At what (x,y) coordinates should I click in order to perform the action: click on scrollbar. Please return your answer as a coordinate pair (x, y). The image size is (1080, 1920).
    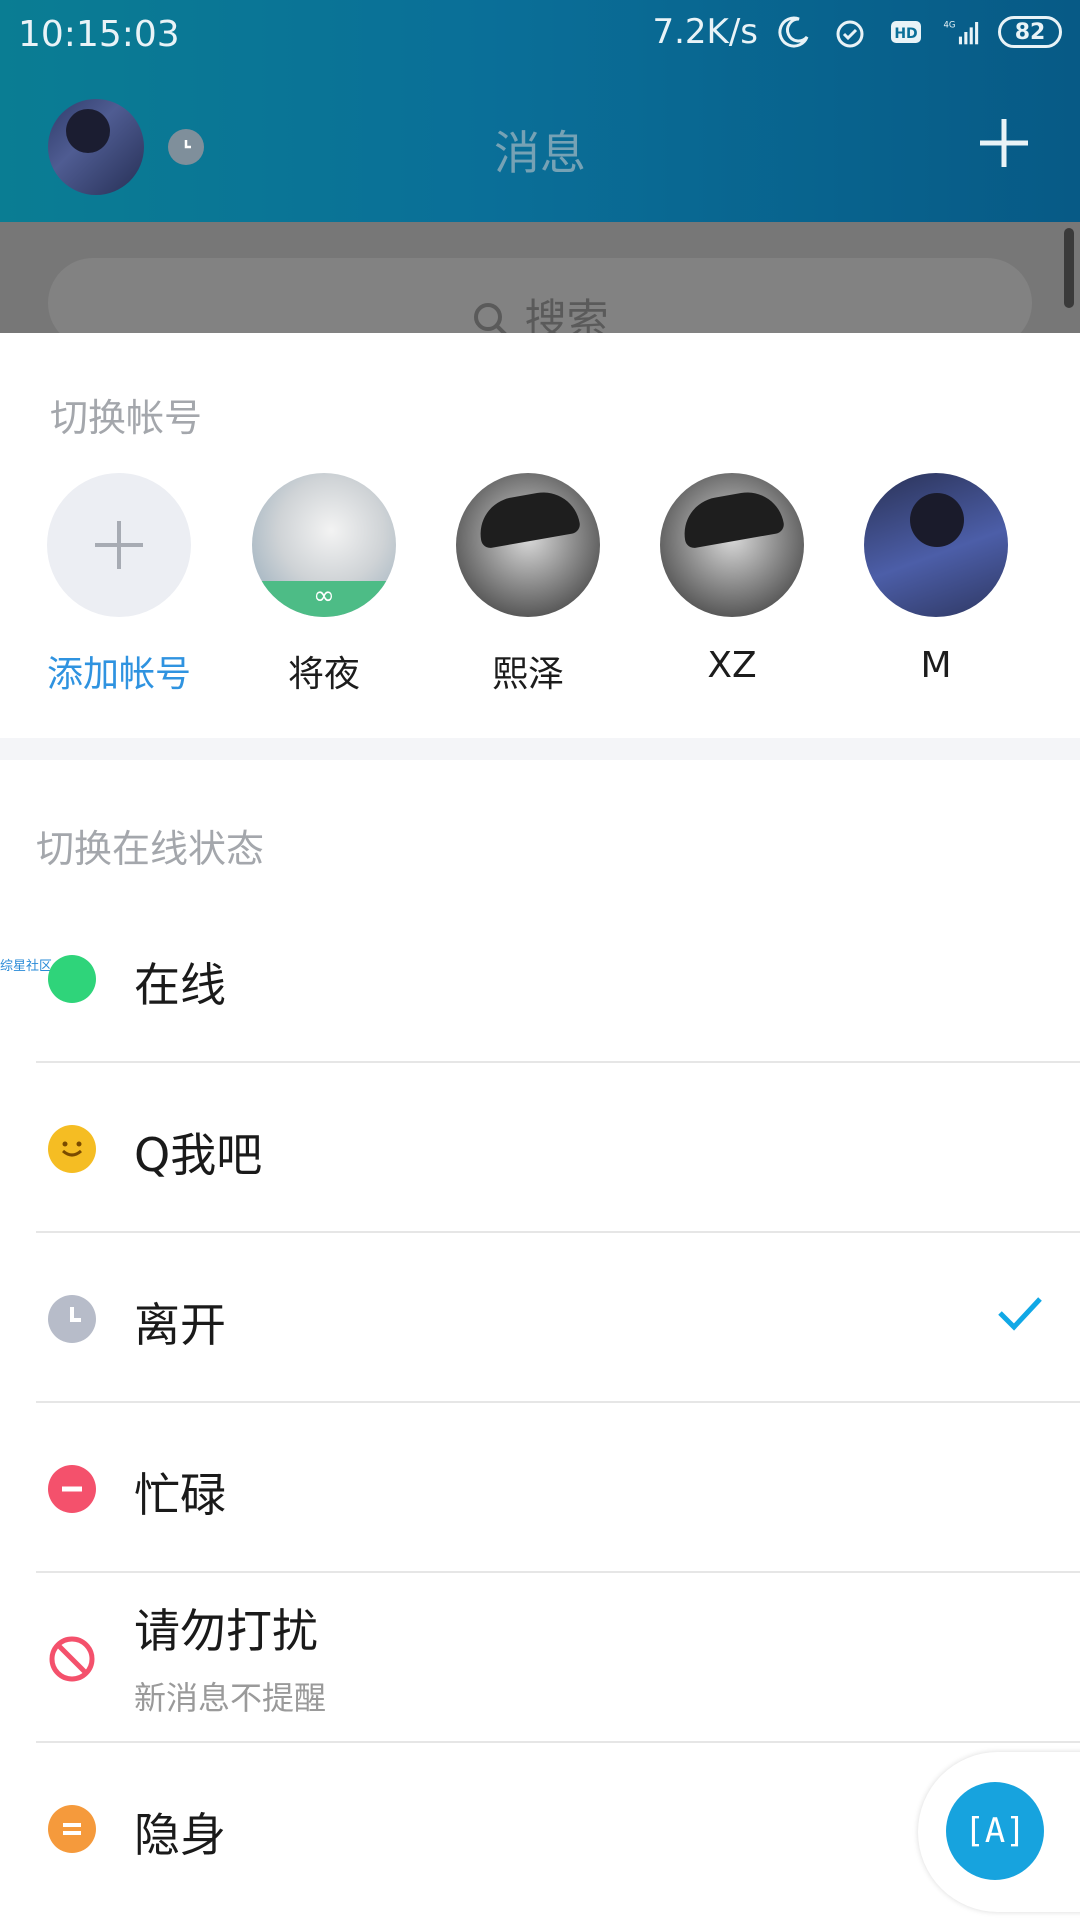
    Looking at the image, I should click on (1069, 268).